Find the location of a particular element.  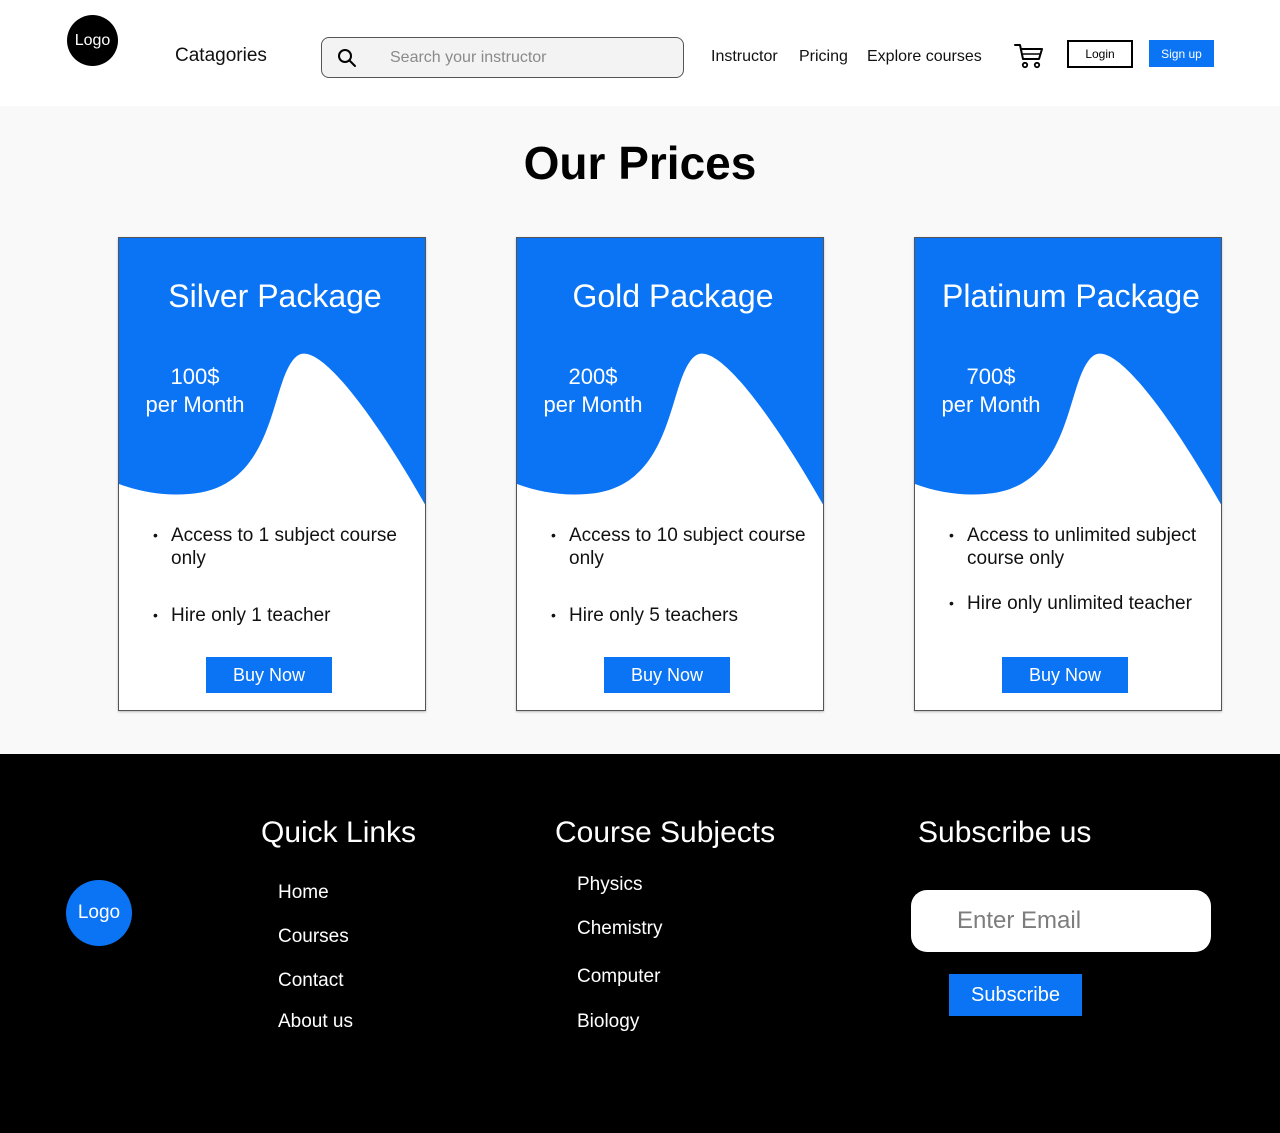

subject-link-computer: Computer is located at coordinates (618, 977).